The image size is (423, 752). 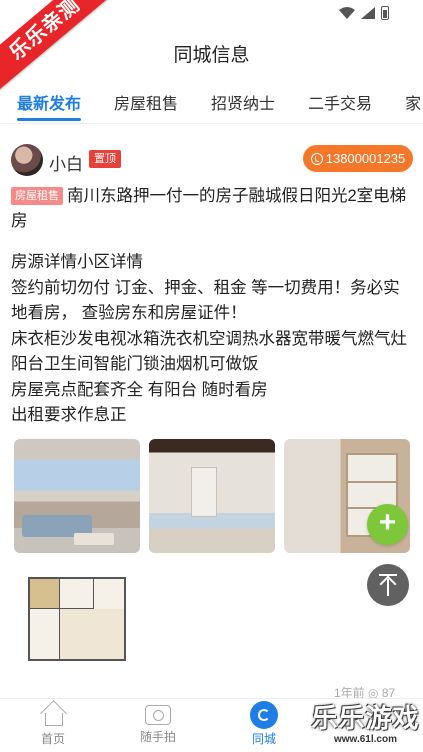 I want to click on body-line: 房屋亮点配套齐全 有阳台 随时看房, so click(x=139, y=389).